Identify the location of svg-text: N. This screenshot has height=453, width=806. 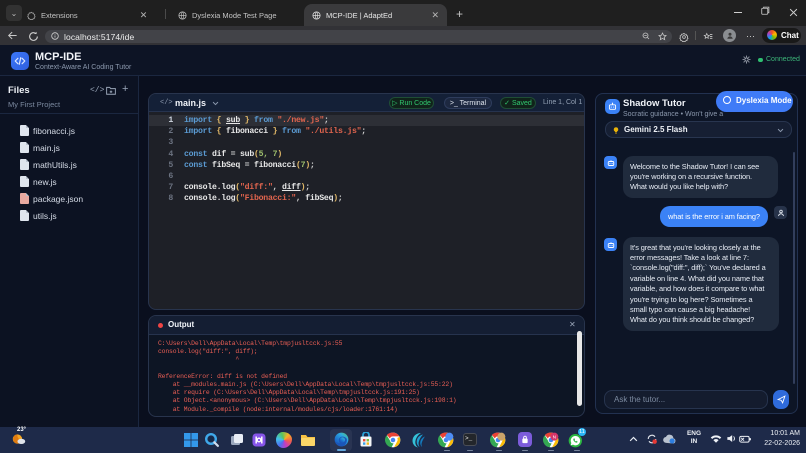
(554, 436).